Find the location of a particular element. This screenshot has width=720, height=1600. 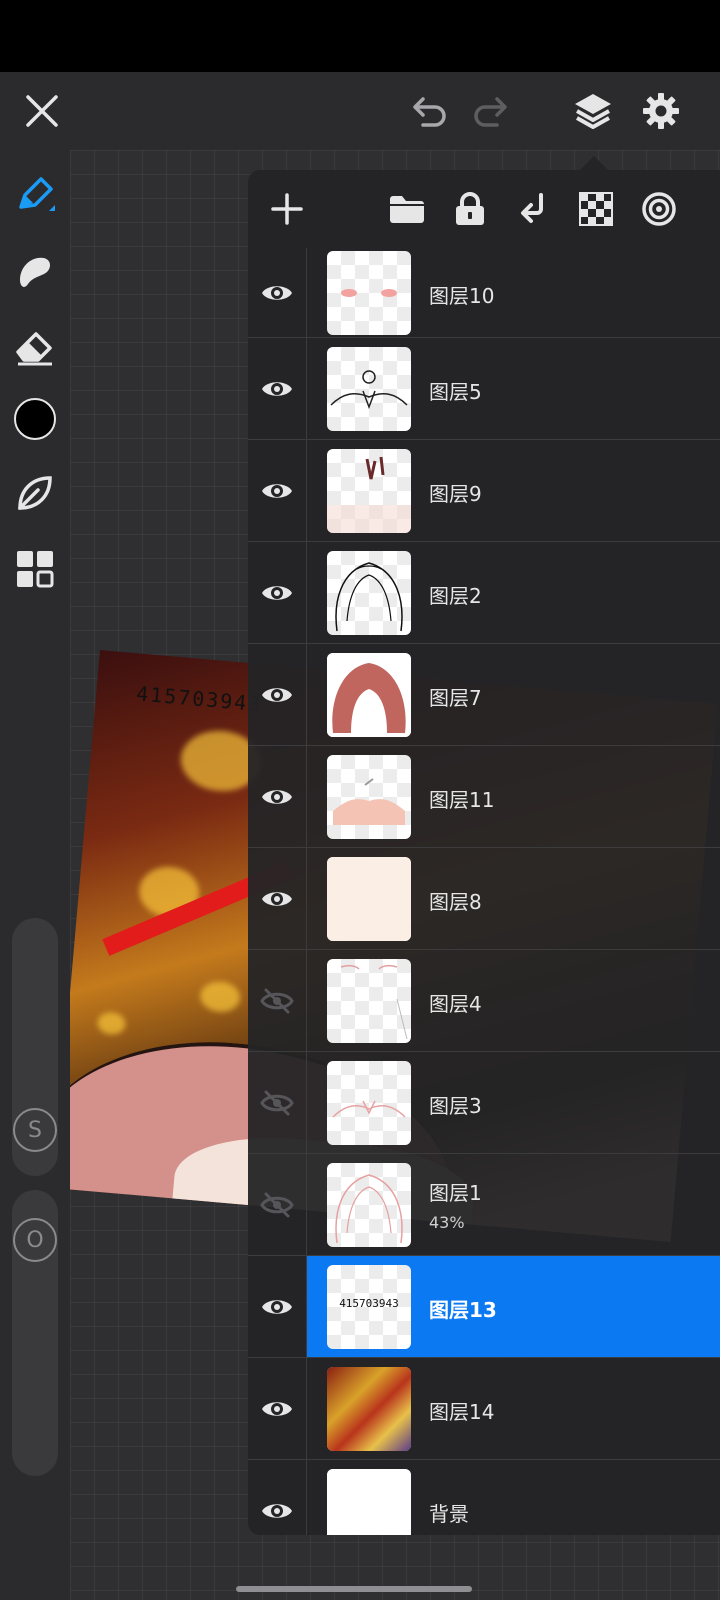

layer-row: 图层10 is located at coordinates (484, 293).